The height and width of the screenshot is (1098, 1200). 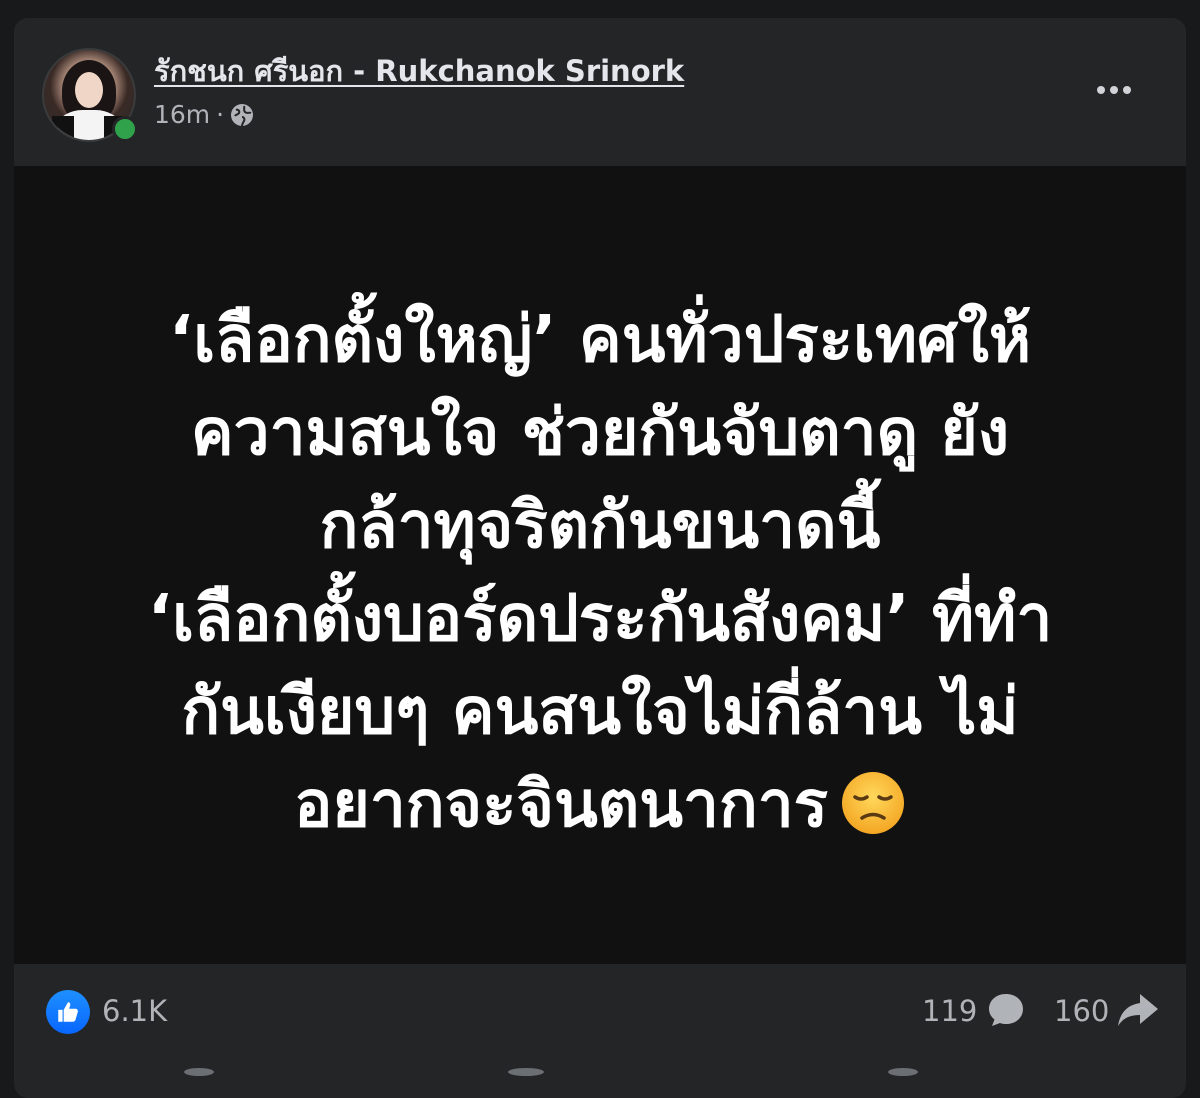 I want to click on post-footer: 6.1K 119 160, so click(x=600, y=1031).